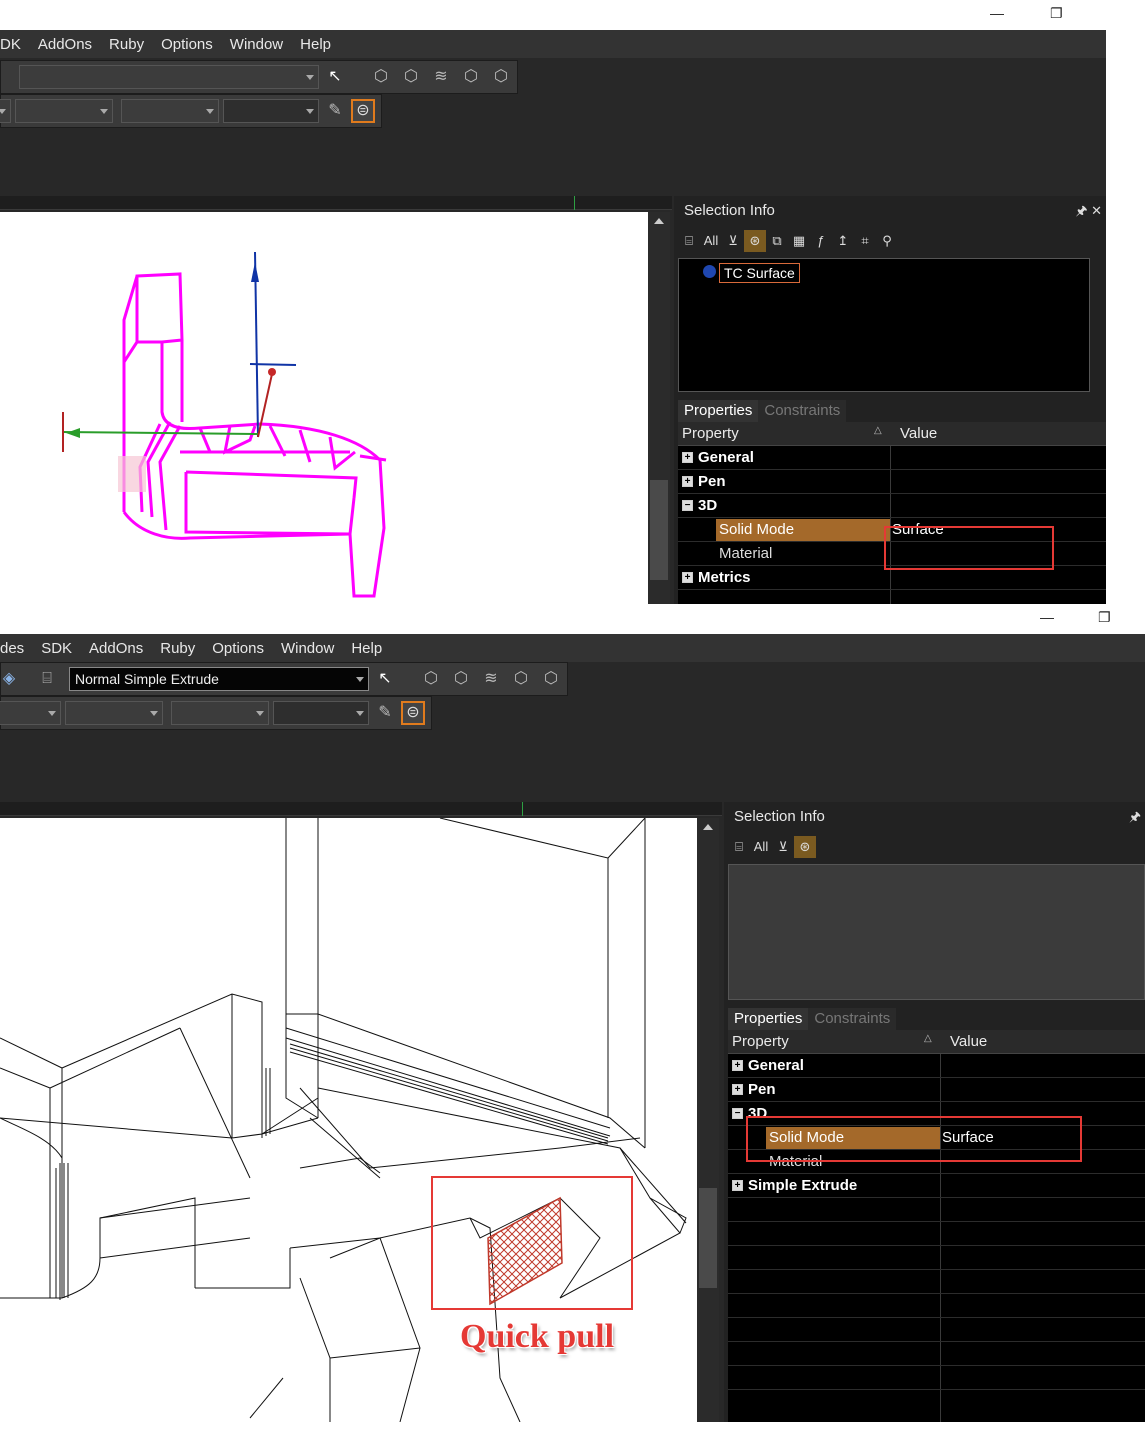 The image size is (1145, 1432). Describe the element at coordinates (1135, 819) in the screenshot. I see `panel-pin-button: 🖈` at that location.